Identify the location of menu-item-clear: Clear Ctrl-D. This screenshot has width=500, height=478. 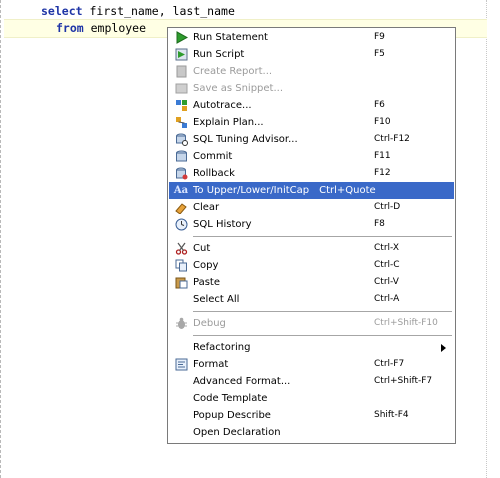
(311, 207).